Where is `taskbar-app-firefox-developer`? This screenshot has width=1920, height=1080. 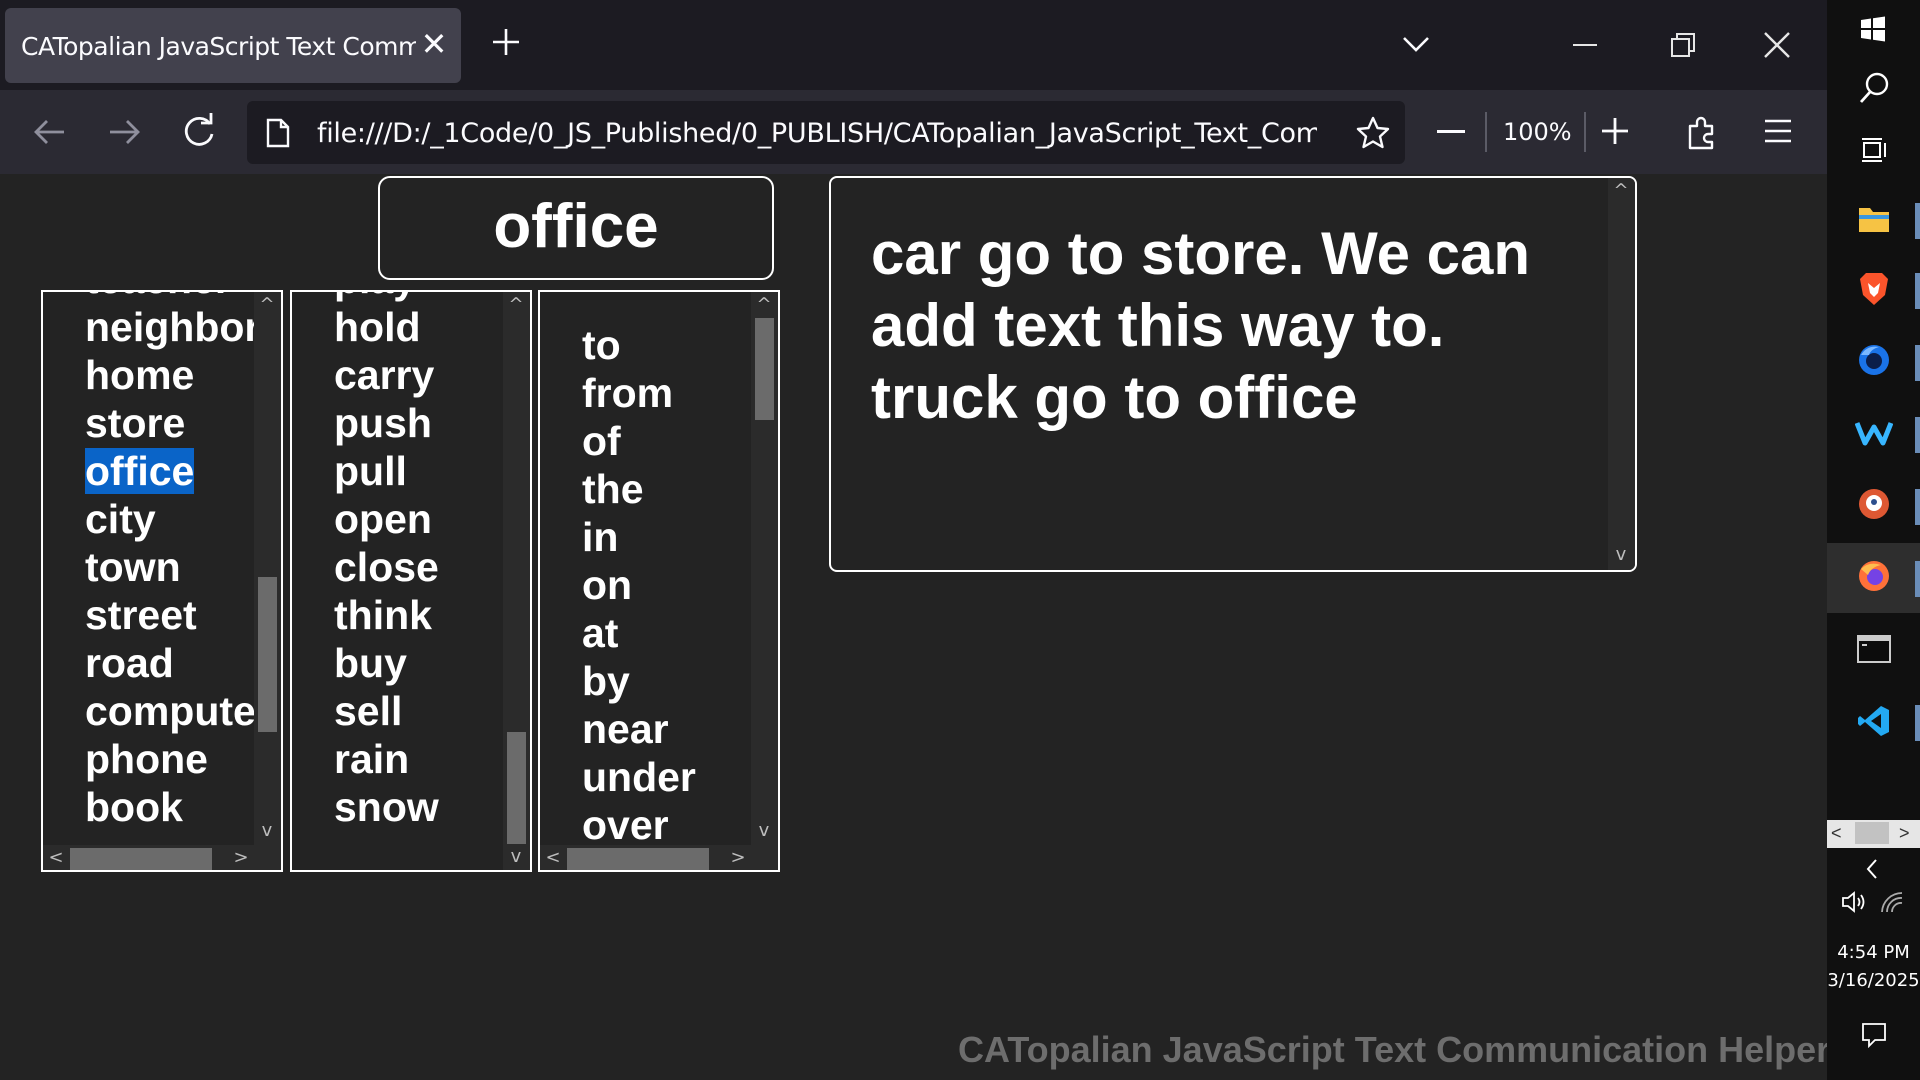
taskbar-app-firefox-developer is located at coordinates (1873, 362).